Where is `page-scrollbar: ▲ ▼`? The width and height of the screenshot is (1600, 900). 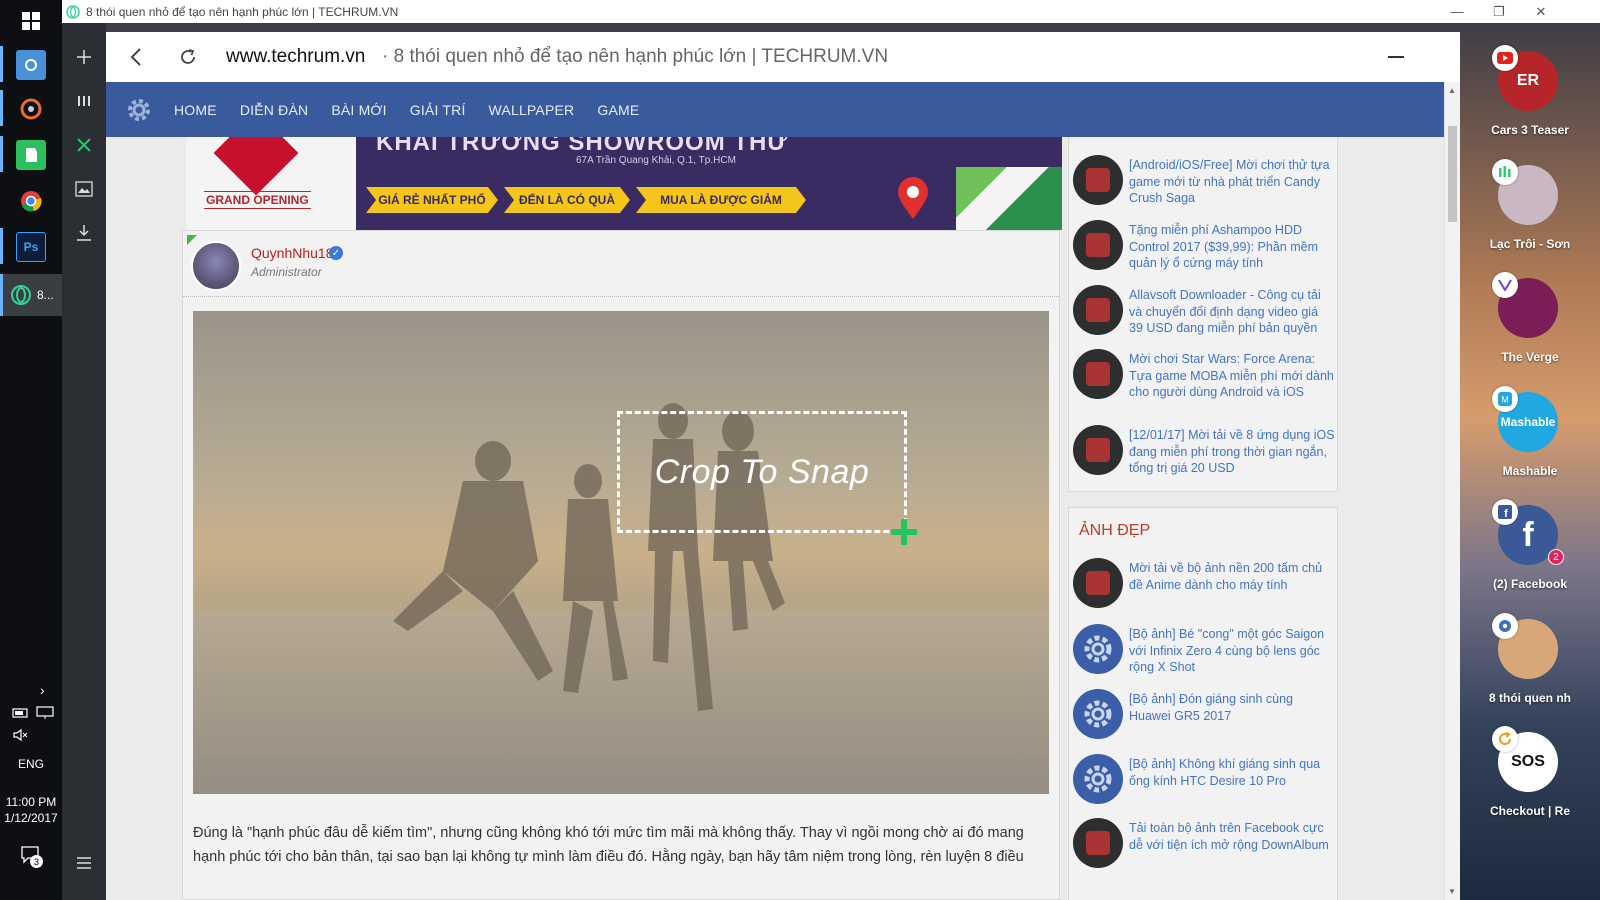
page-scrollbar: ▲ ▼ is located at coordinates (1452, 491).